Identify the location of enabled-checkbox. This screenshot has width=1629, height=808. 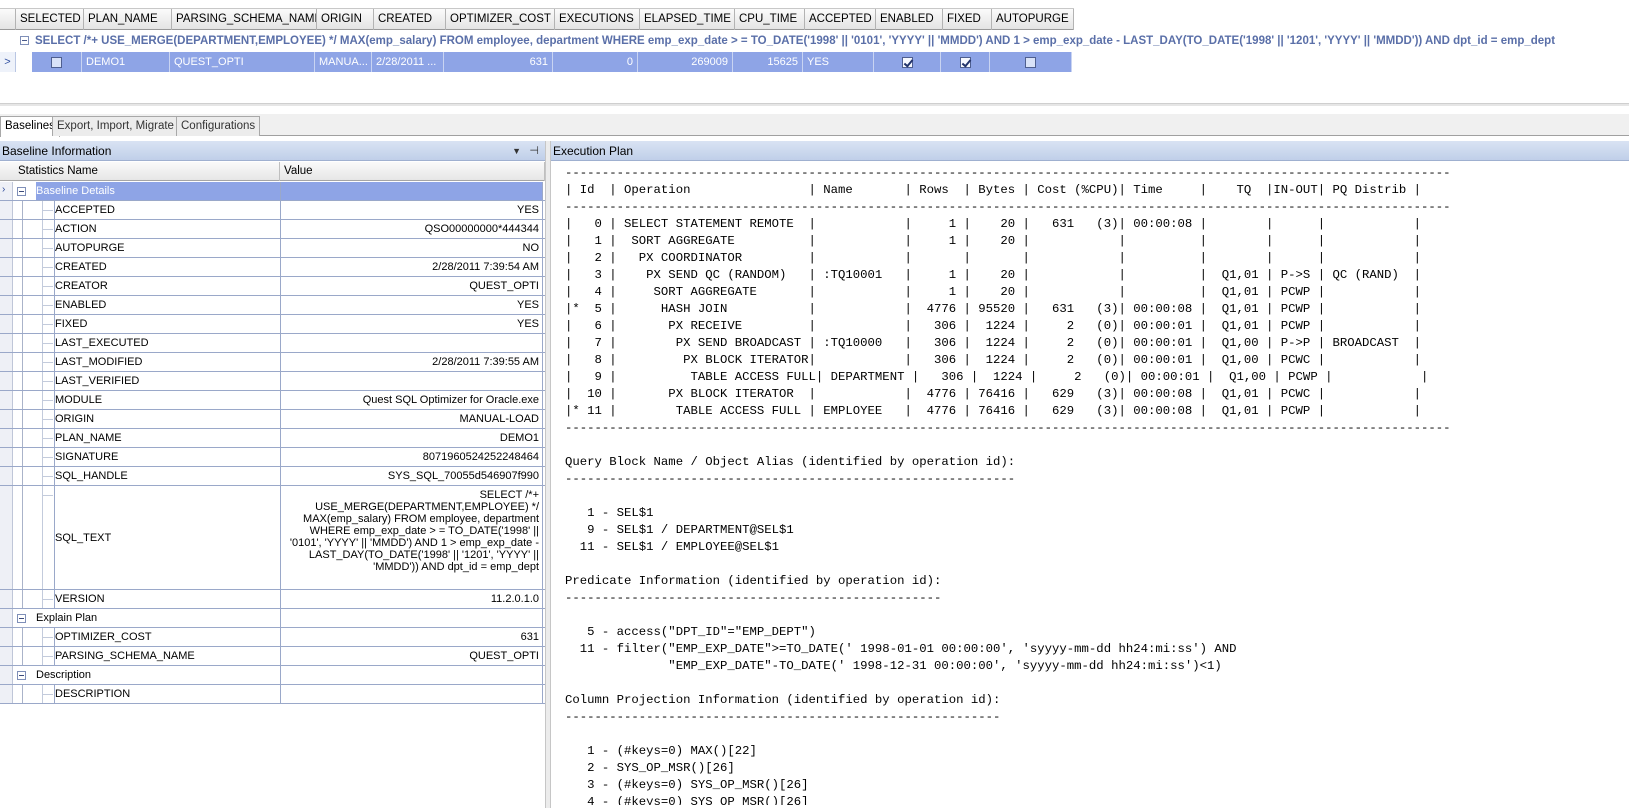
(907, 62).